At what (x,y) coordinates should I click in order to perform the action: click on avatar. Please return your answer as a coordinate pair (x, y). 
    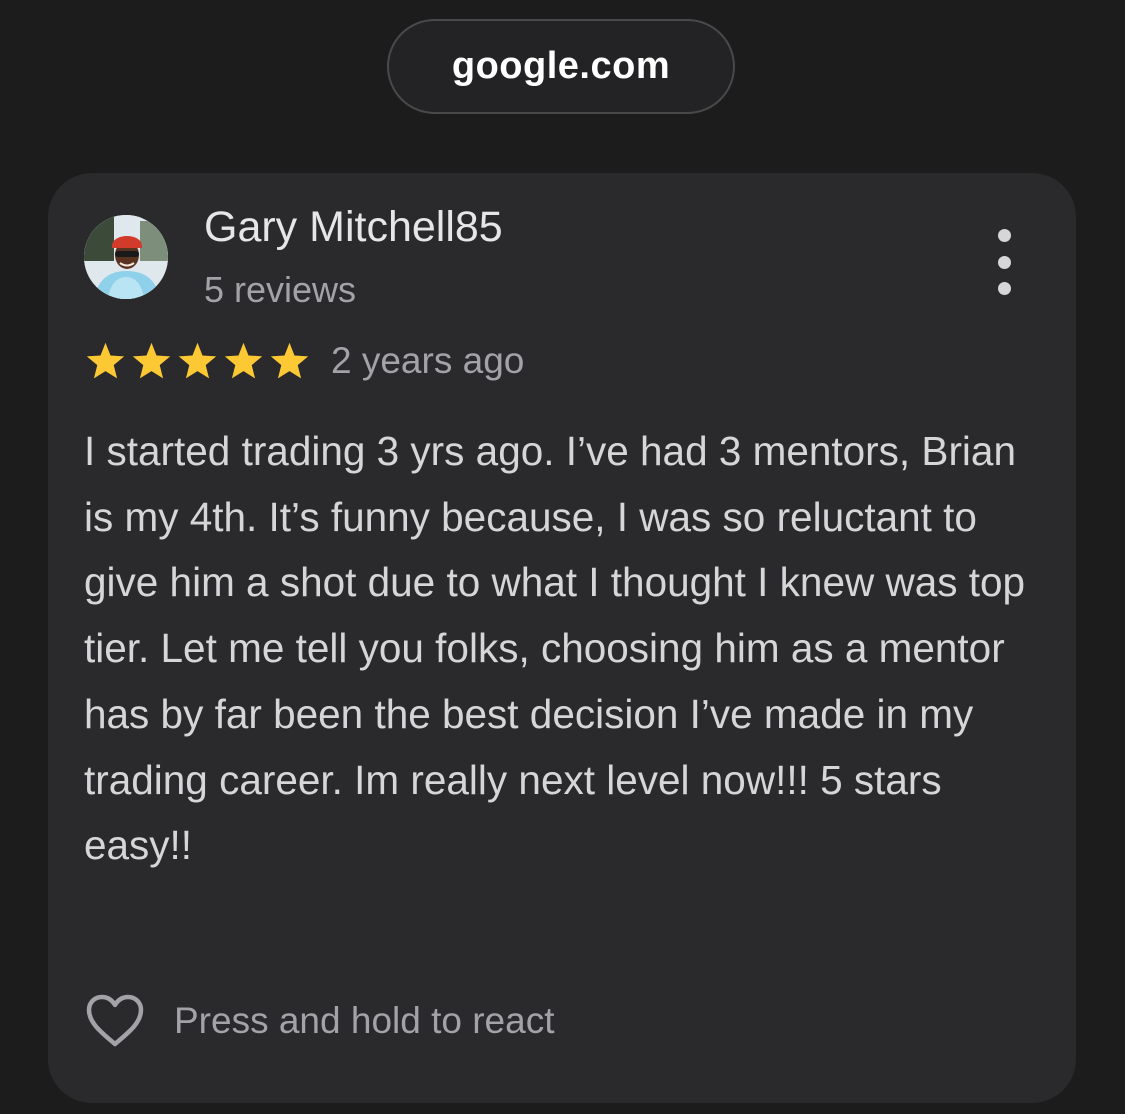
    Looking at the image, I should click on (126, 257).